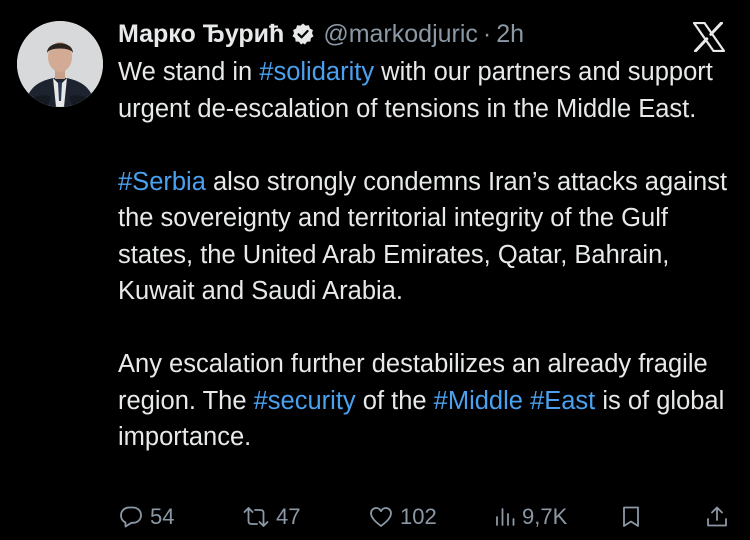 Image resolution: width=750 pixels, height=540 pixels. What do you see at coordinates (271, 517) in the screenshot?
I see `repost-button: 47` at bounding box center [271, 517].